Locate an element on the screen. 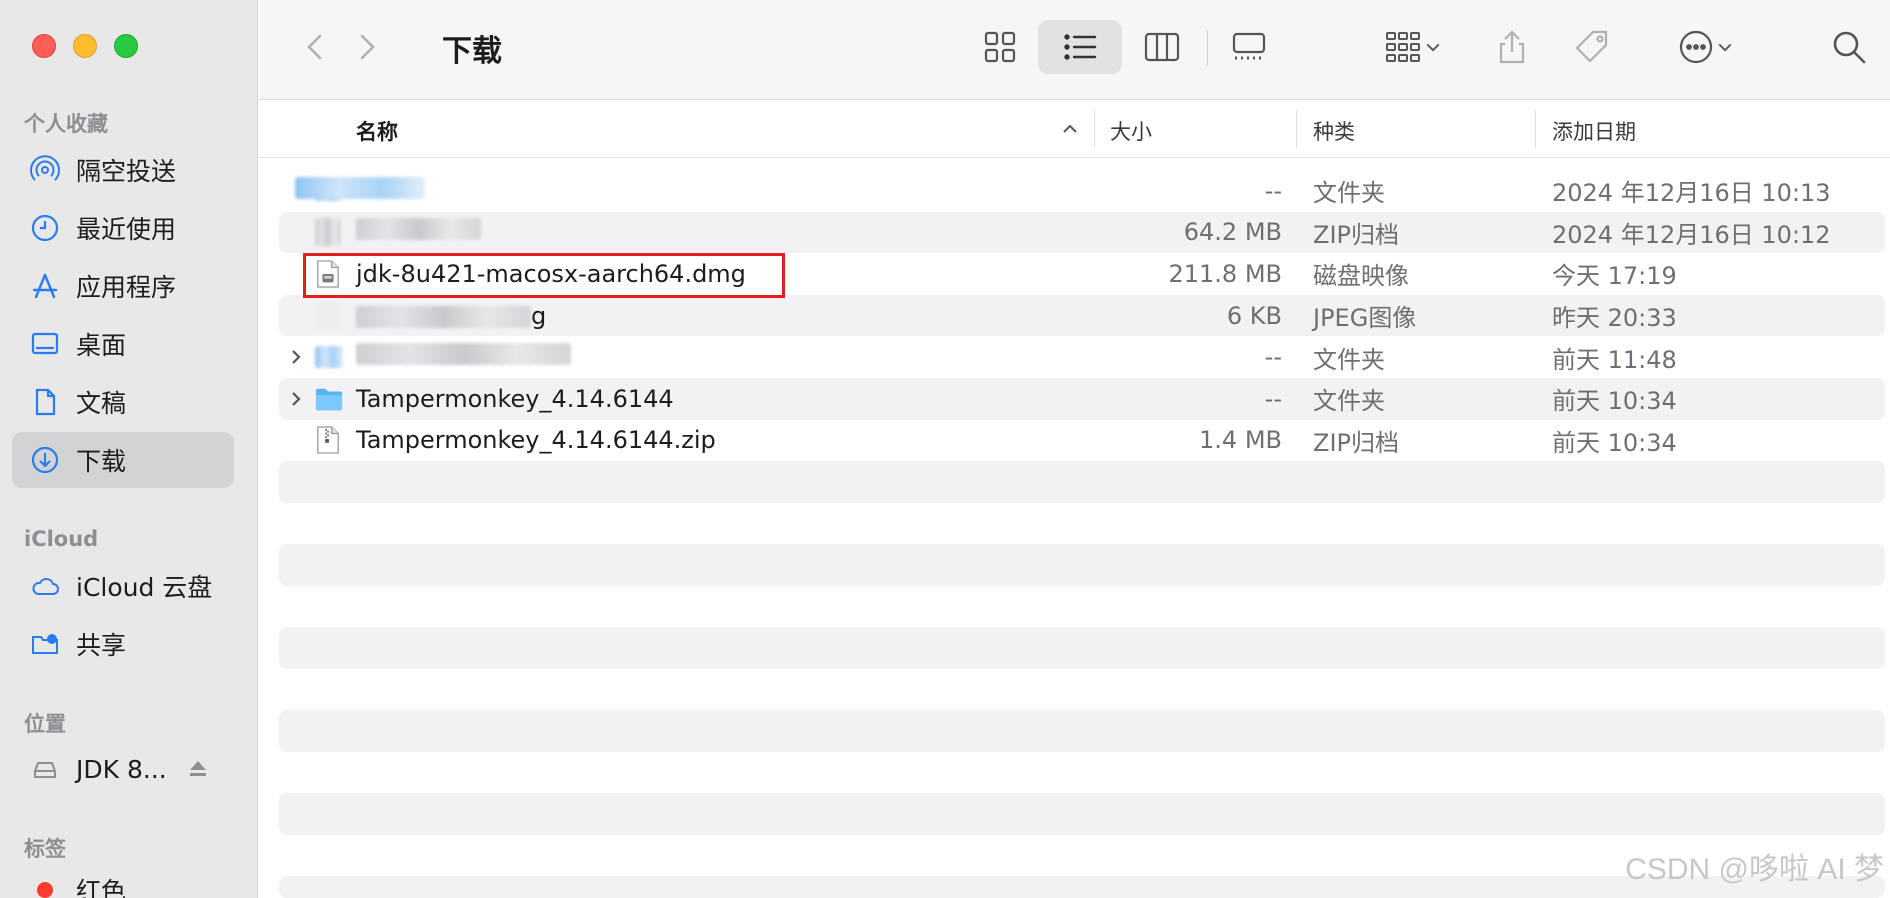 This screenshot has height=898, width=1890. icon-view-button is located at coordinates (1000, 47).